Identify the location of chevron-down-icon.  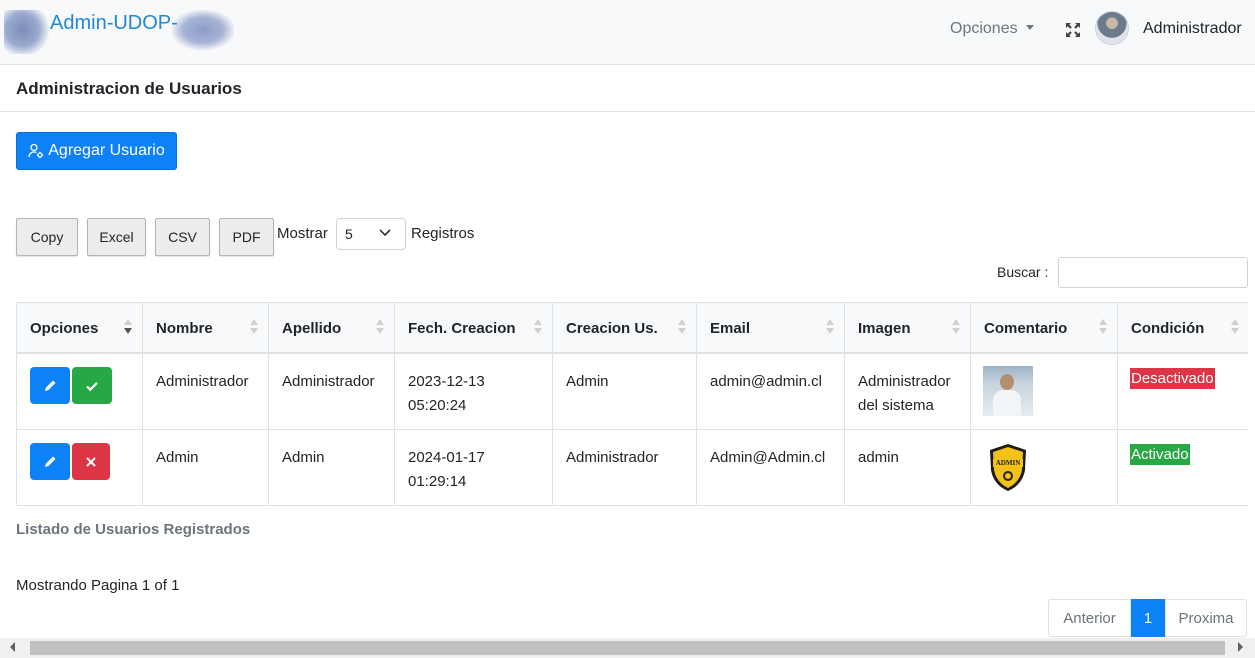
(385, 233).